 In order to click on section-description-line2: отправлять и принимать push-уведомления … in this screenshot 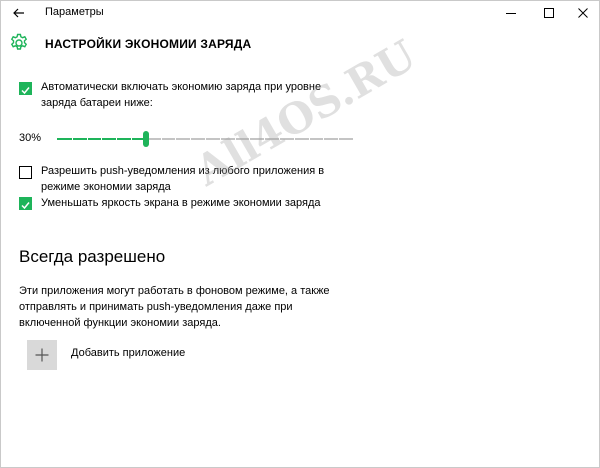, I will do `click(156, 307)`.